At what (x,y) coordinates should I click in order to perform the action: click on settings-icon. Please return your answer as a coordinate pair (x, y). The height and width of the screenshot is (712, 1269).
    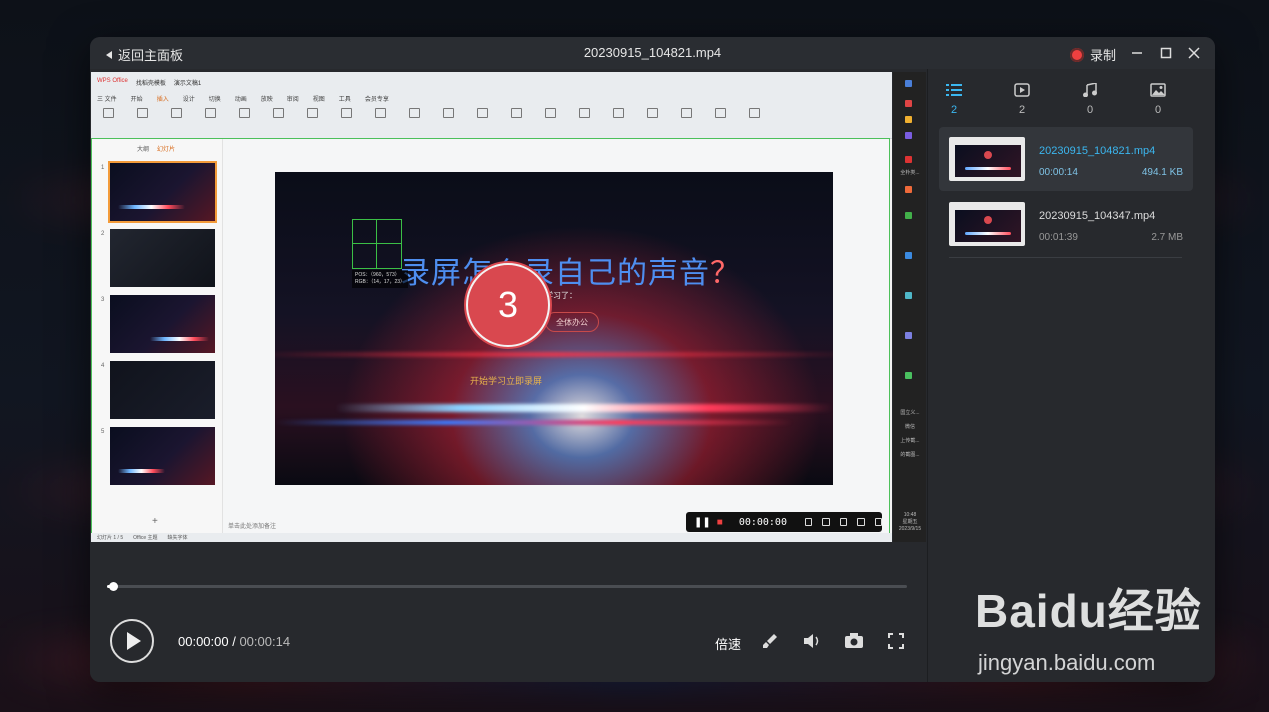
    Looking at the image, I should click on (861, 522).